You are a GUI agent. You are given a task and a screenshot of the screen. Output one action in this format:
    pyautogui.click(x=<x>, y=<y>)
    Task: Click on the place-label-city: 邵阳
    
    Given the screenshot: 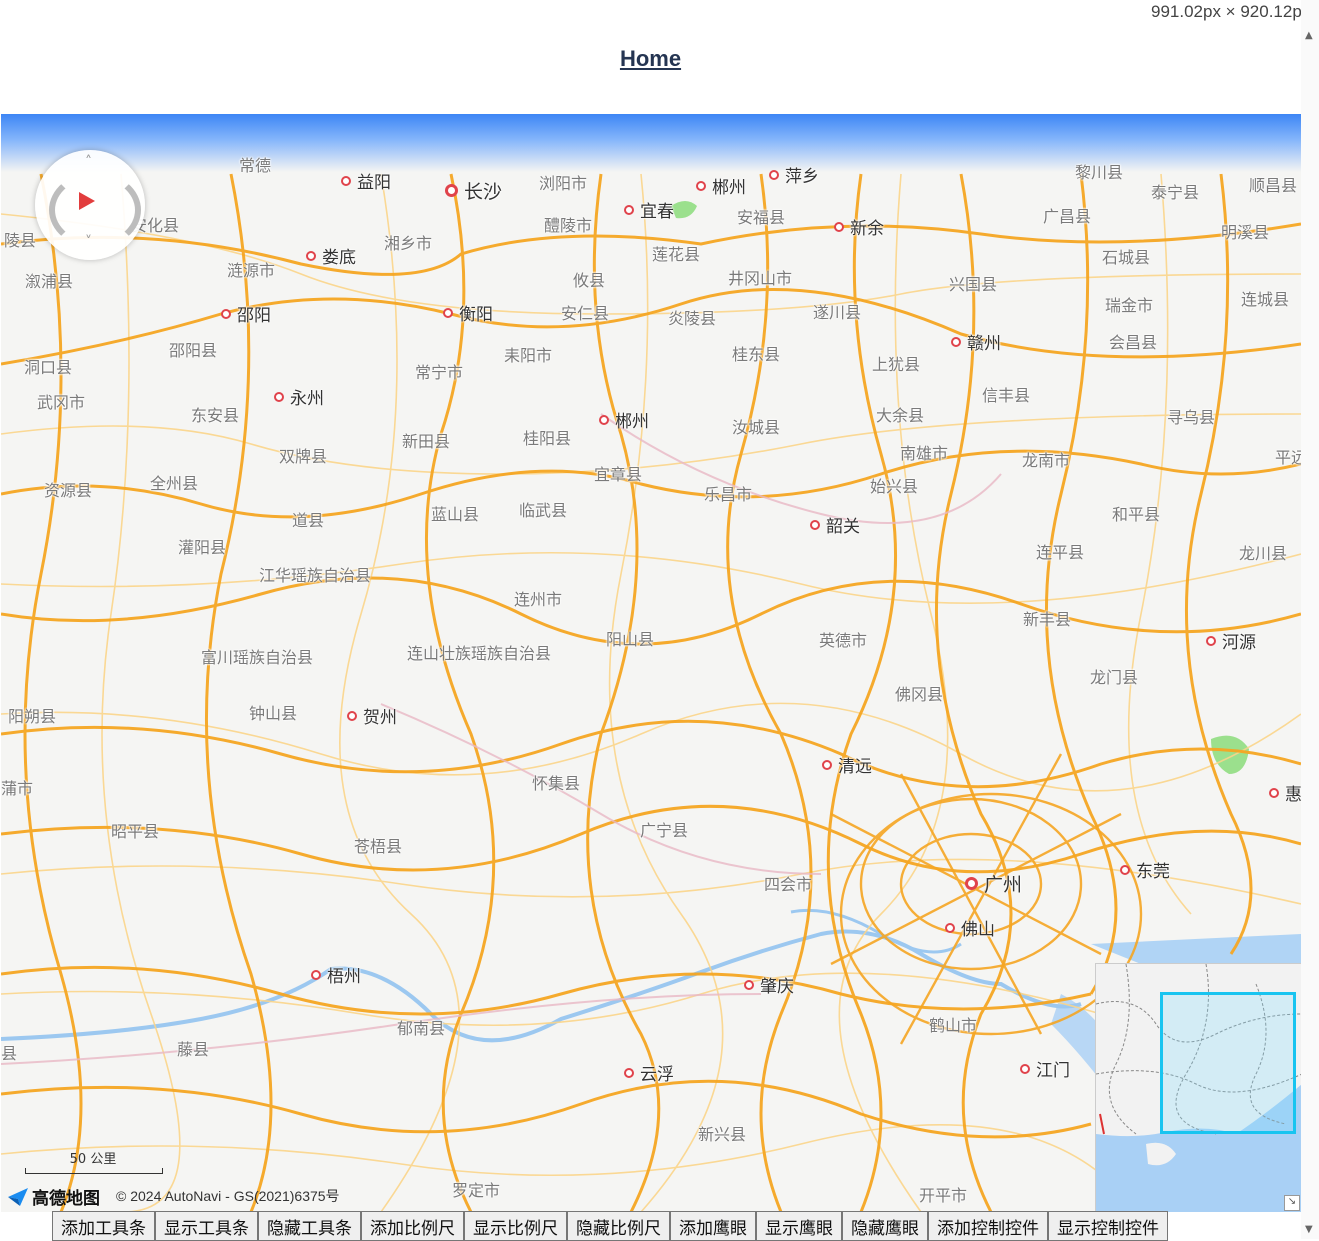 What is the action you would take?
    pyautogui.click(x=246, y=313)
    